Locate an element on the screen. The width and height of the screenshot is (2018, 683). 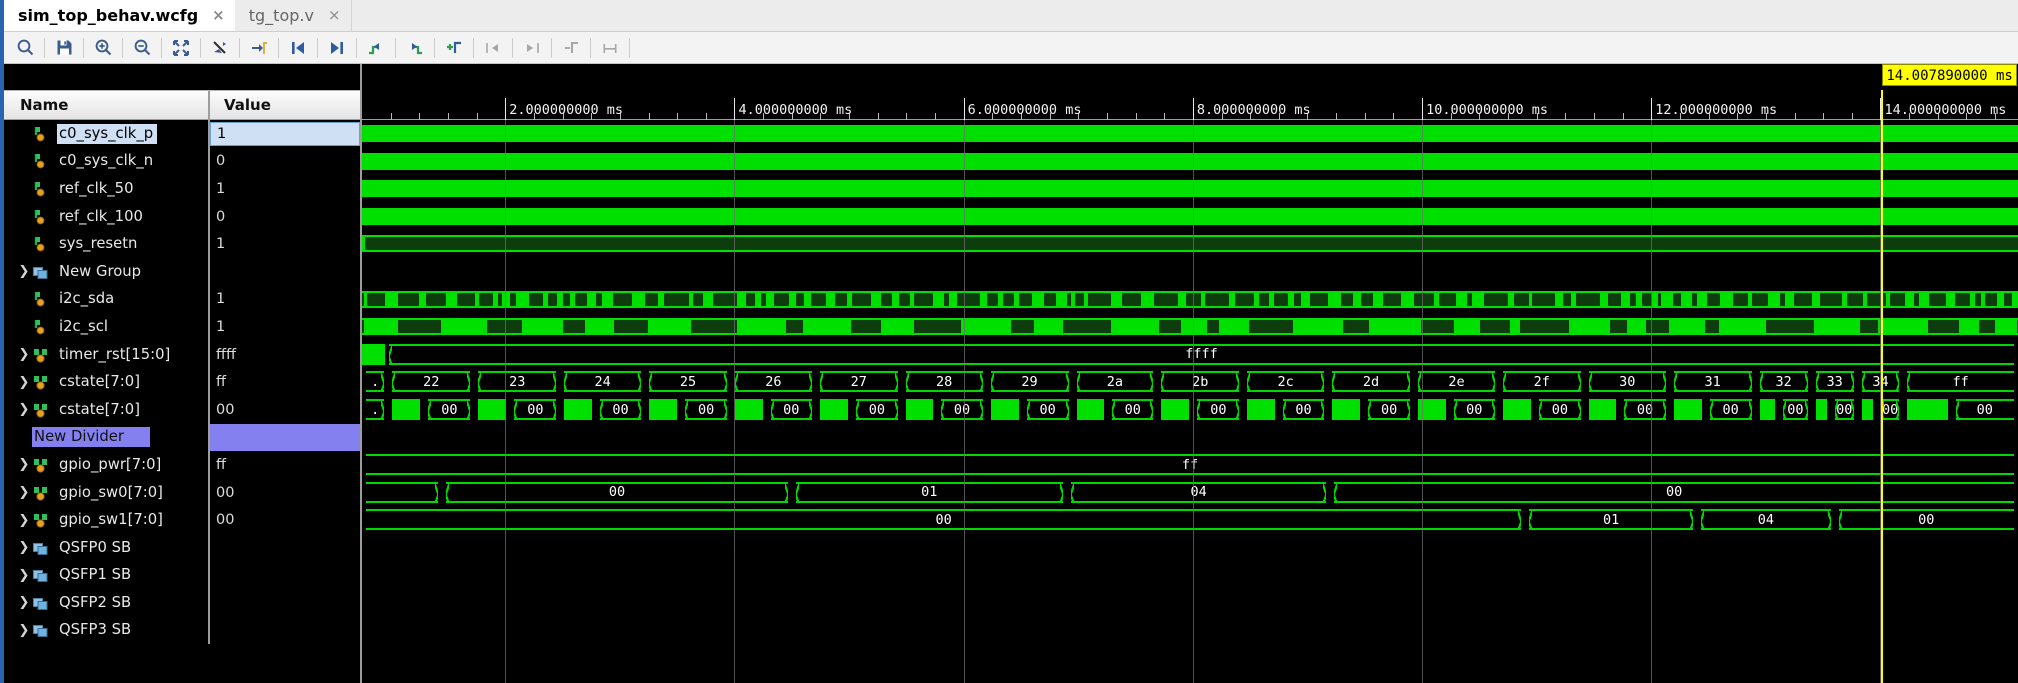
signal-value-cell: 0 is located at coordinates (285, 217).